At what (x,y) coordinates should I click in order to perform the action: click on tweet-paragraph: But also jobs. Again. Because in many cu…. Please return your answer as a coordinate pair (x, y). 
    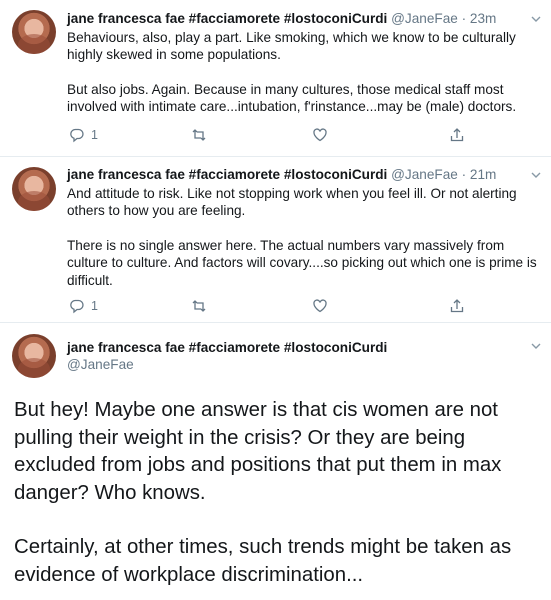
    Looking at the image, I should click on (292, 98).